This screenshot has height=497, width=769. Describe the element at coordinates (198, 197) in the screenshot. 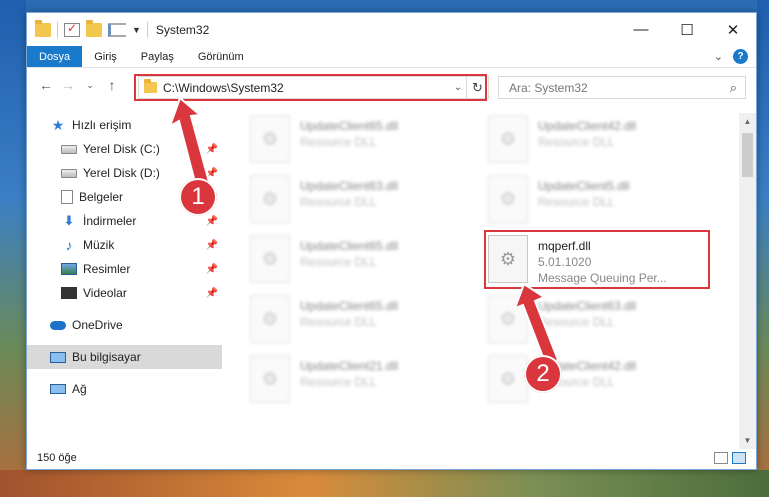

I see `step-badge-1: 1` at that location.